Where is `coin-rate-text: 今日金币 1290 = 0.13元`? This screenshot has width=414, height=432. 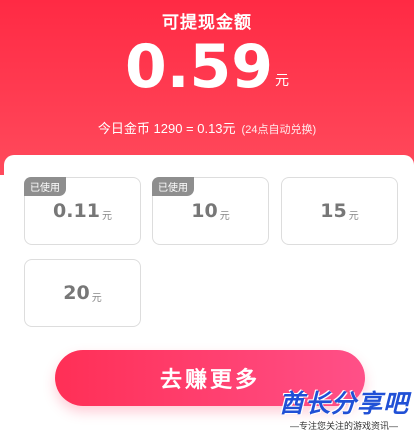 coin-rate-text: 今日金币 1290 = 0.13元 is located at coordinates (166, 128).